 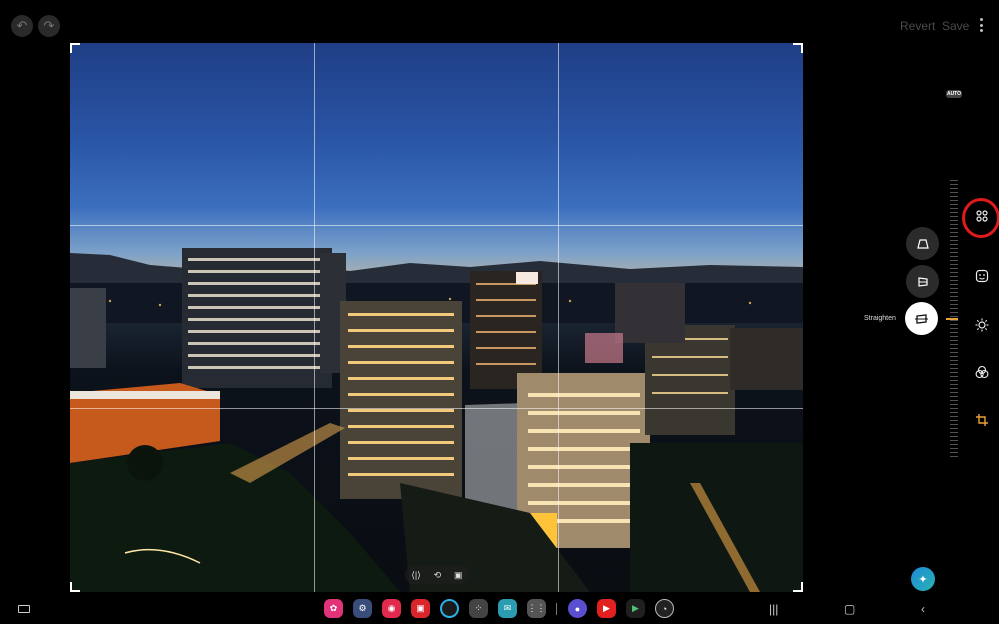 I want to click on camera-app-icon: ◉, so click(x=391, y=608).